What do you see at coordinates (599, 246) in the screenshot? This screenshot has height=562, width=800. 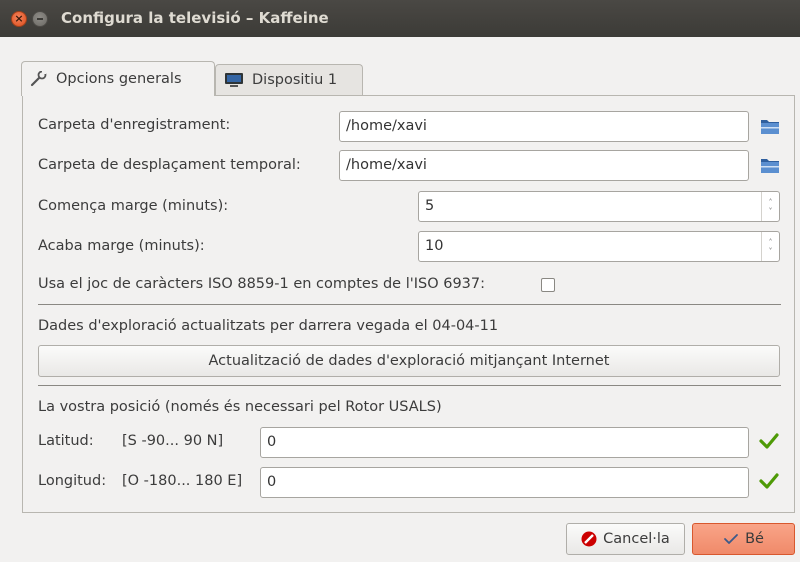 I see `end-margin-spinbox: 10 ˄ ˅` at bounding box center [599, 246].